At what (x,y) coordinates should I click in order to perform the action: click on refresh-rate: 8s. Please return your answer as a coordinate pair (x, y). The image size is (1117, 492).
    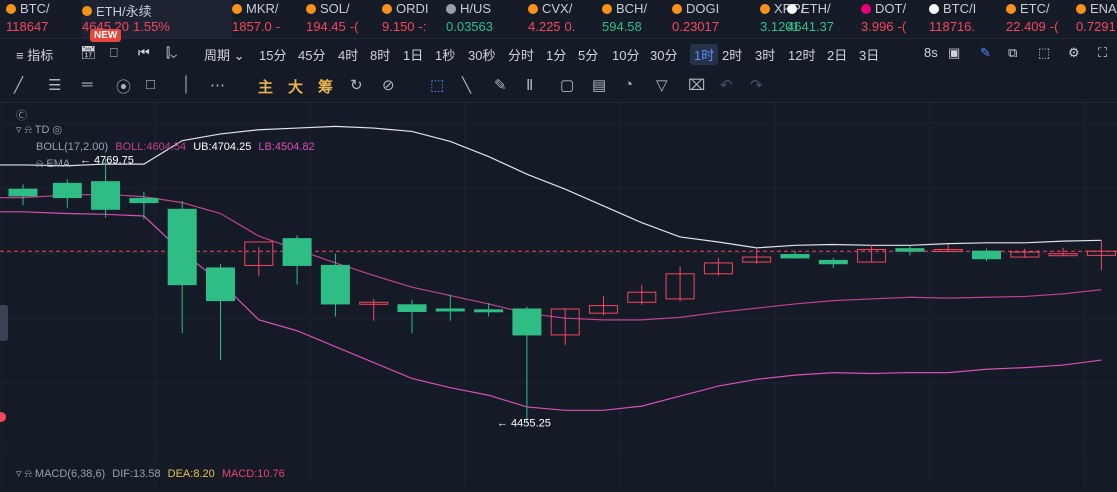
    Looking at the image, I should click on (931, 52).